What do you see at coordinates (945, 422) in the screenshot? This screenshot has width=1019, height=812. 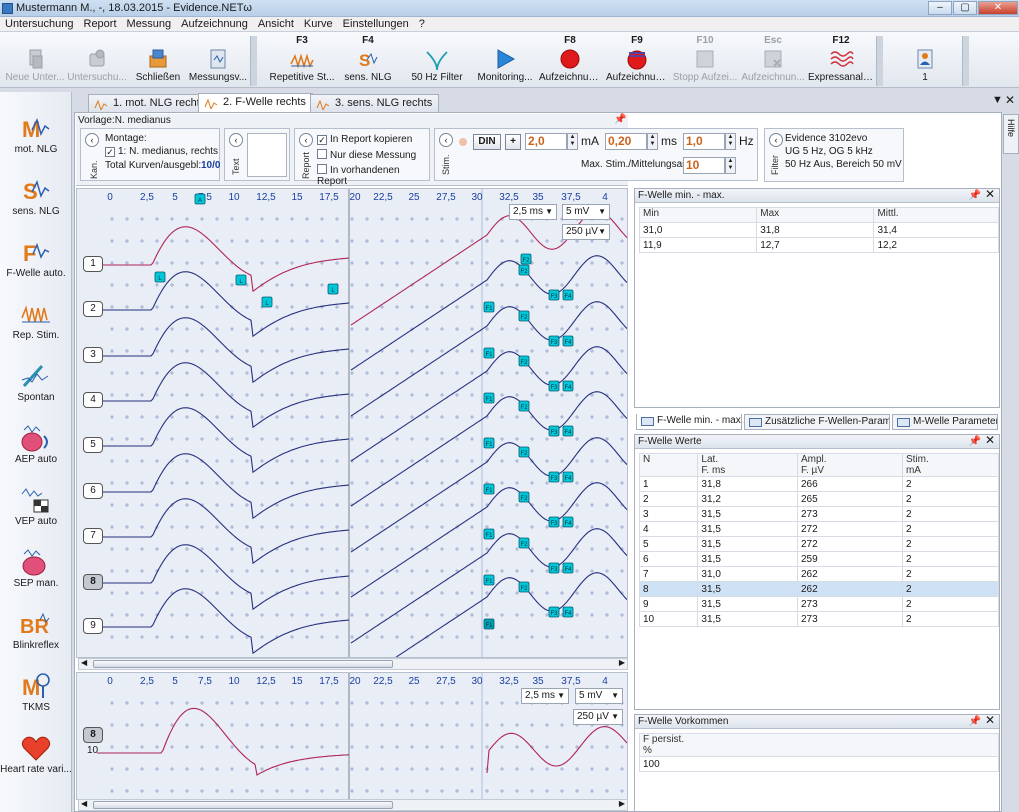 I see `tab-mwave-params: M-Welle Parameter` at bounding box center [945, 422].